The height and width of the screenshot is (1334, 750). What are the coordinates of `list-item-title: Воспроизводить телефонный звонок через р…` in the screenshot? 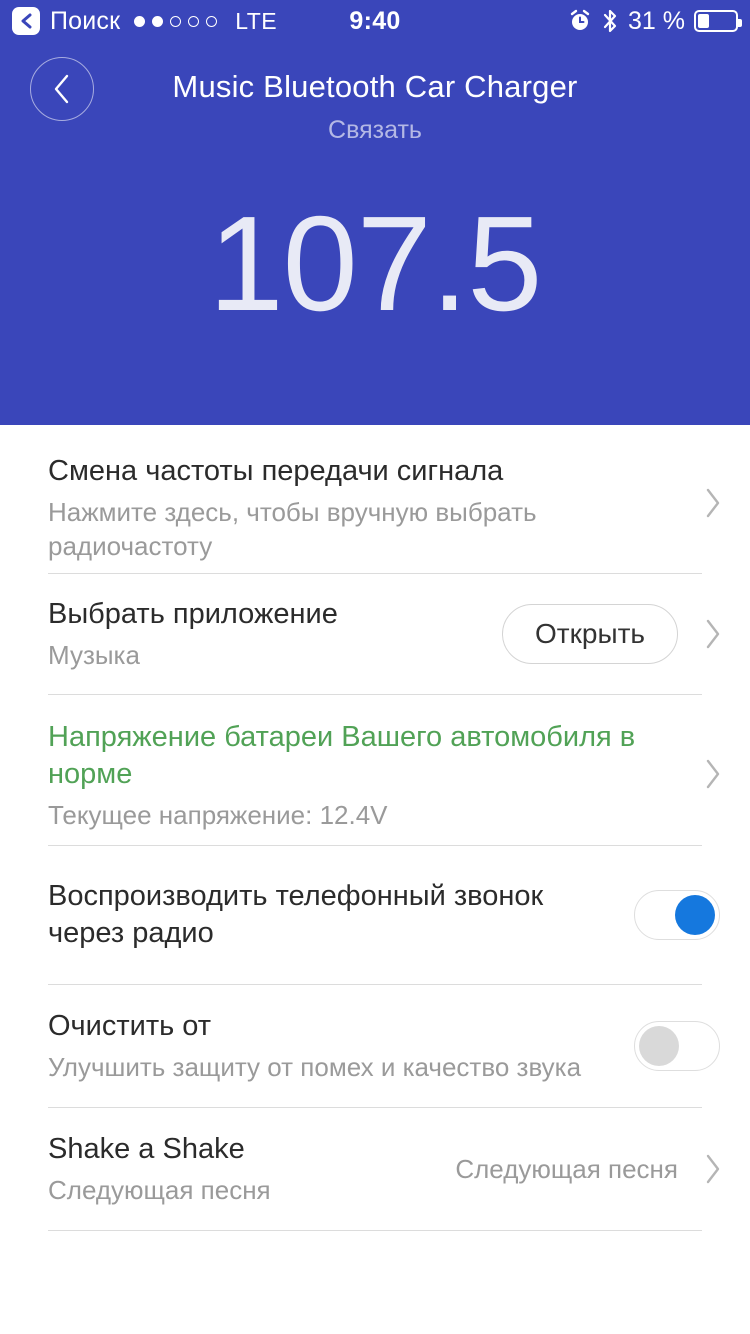 It's located at (296, 914).